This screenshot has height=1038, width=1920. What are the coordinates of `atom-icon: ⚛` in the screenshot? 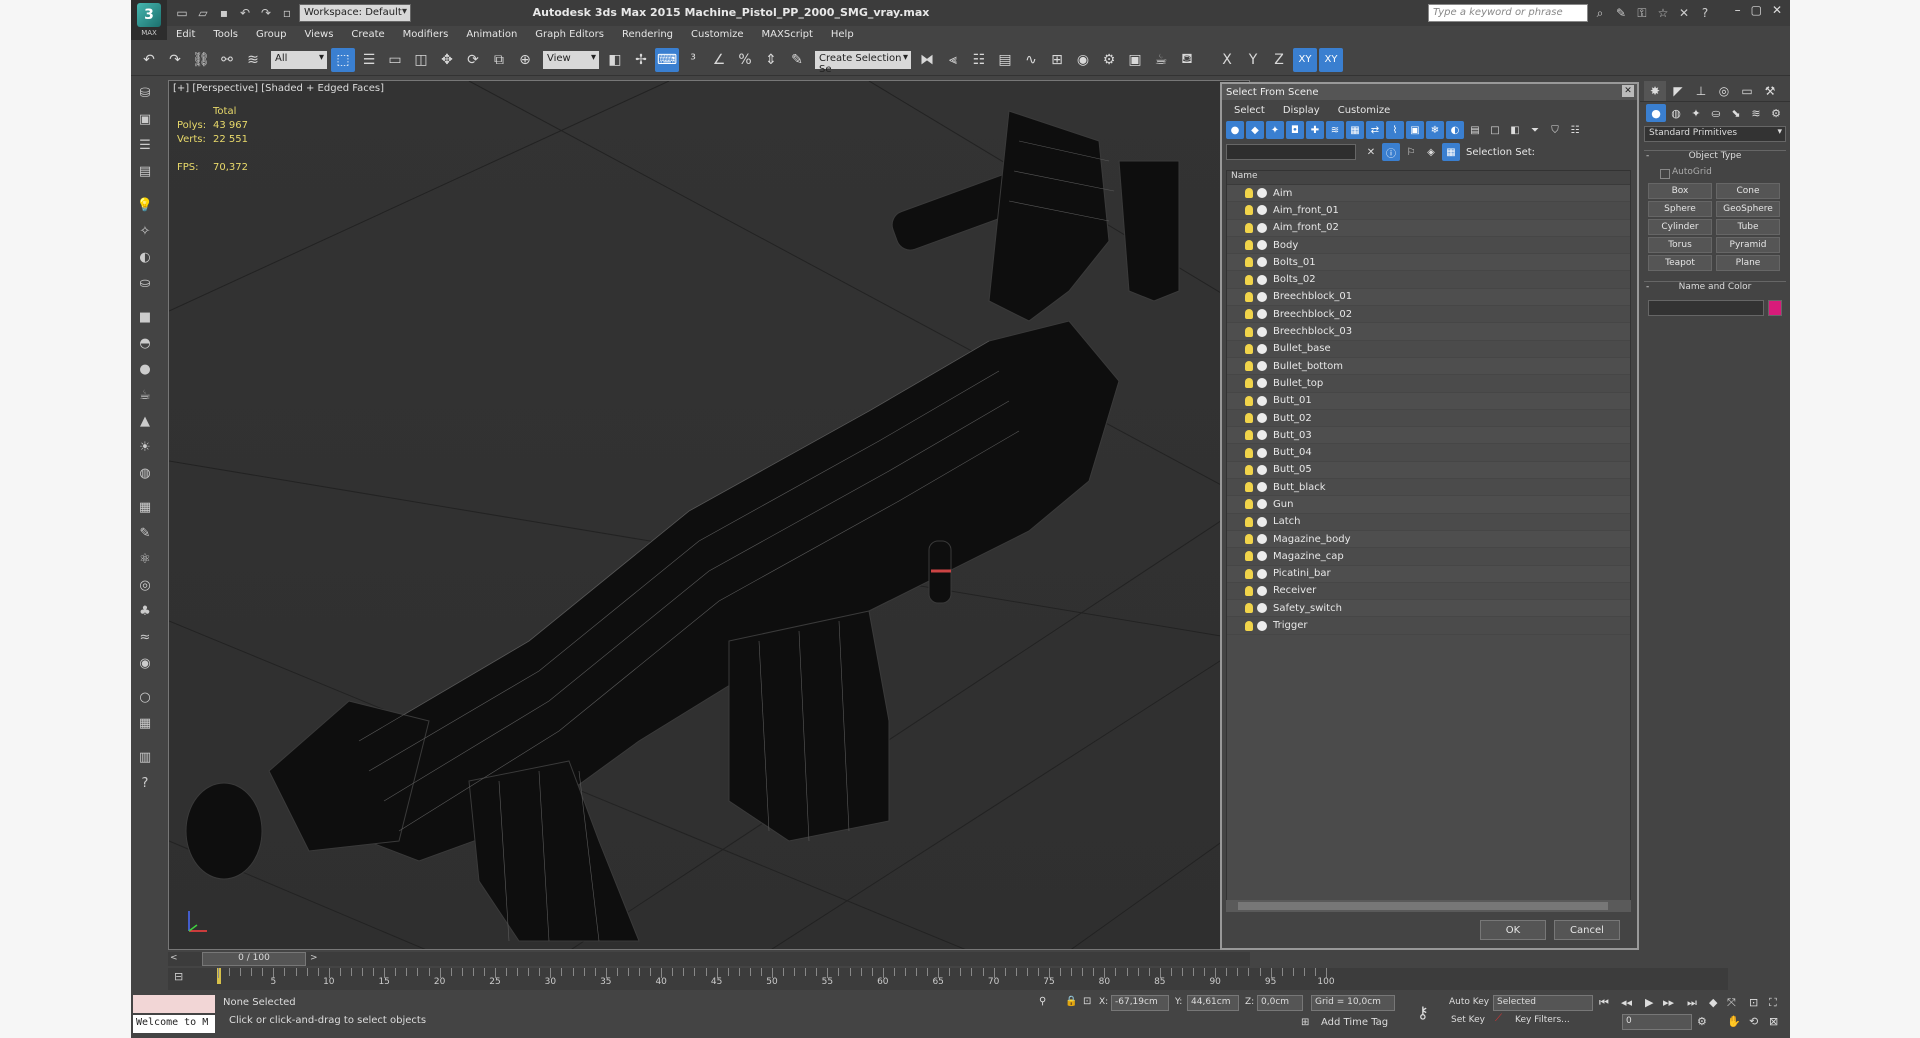 It's located at (145, 559).